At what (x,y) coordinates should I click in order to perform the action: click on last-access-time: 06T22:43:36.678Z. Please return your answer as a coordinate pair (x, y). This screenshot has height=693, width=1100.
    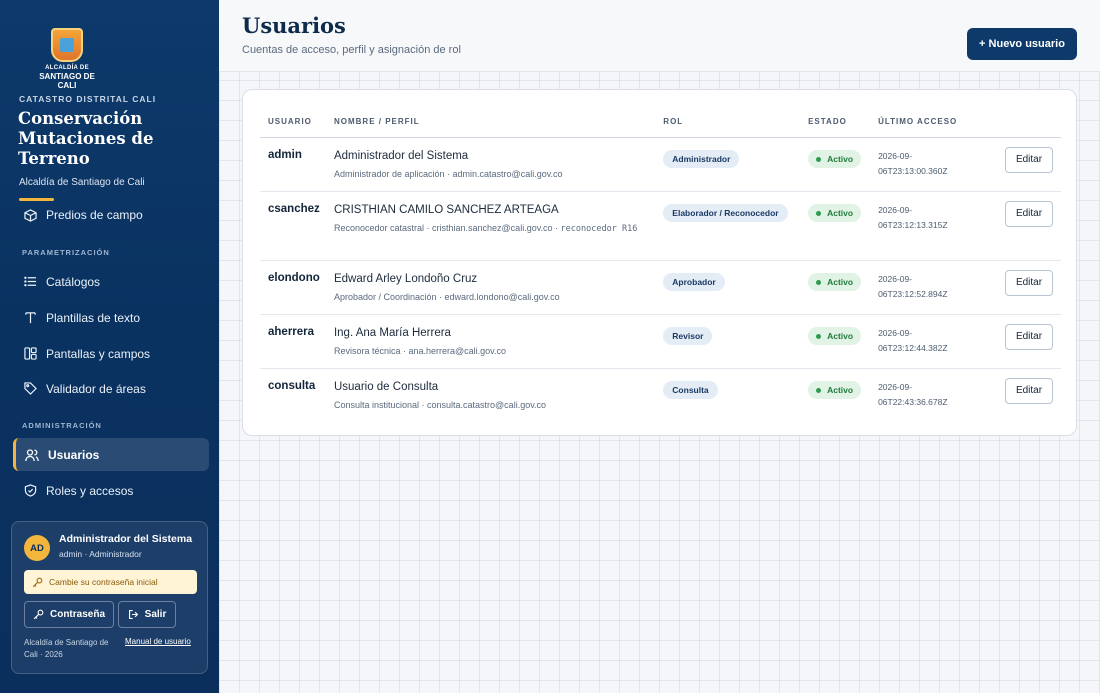
    Looking at the image, I should click on (913, 401).